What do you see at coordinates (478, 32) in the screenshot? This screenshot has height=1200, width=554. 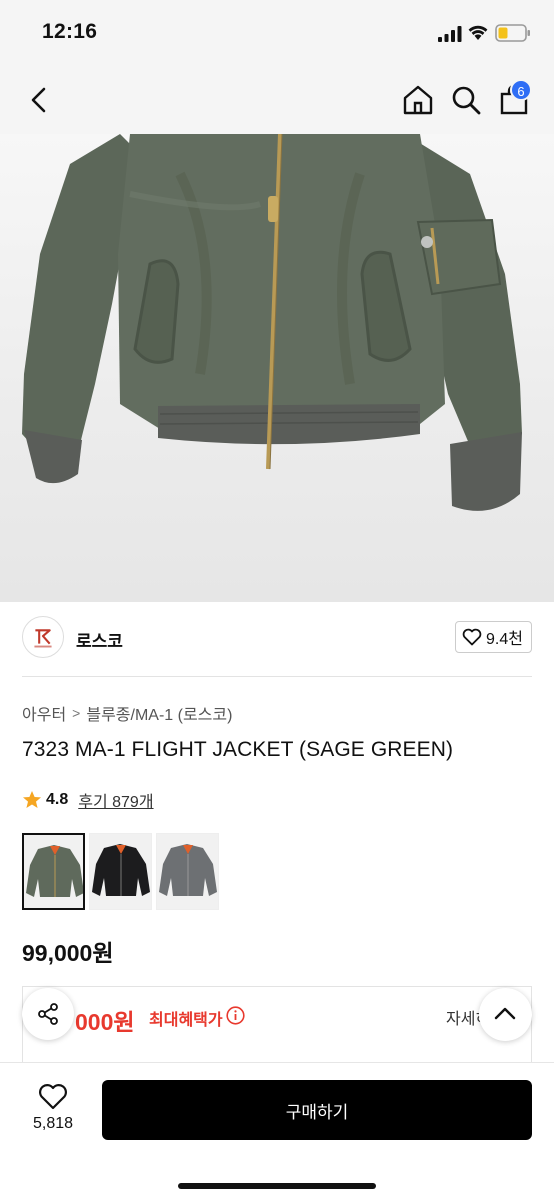 I see `wifi-icon` at bounding box center [478, 32].